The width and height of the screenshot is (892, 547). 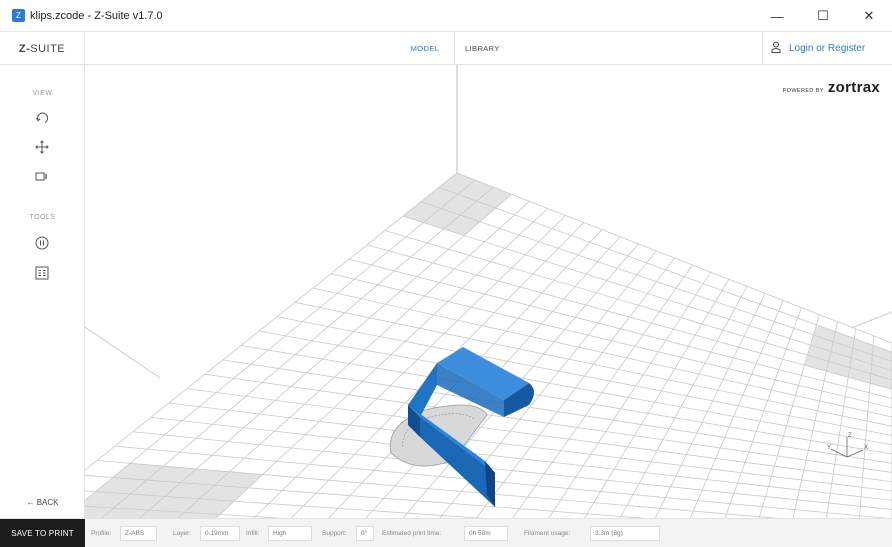 I want to click on powered-by-zortrax: POWERED BY zortrax, so click(x=831, y=87).